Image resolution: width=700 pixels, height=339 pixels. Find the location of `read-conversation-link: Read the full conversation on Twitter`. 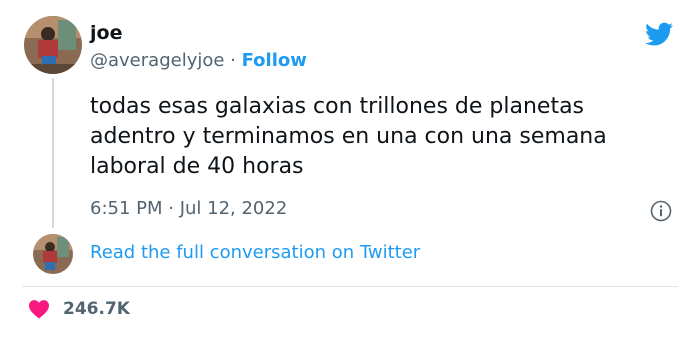

read-conversation-link: Read the full conversation on Twitter is located at coordinates (255, 252).